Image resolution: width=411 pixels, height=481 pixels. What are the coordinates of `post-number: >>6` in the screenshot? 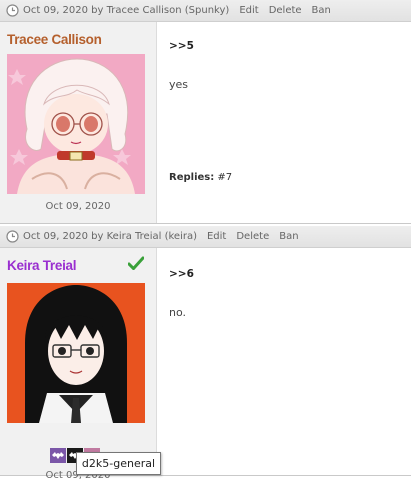 It's located at (181, 273).